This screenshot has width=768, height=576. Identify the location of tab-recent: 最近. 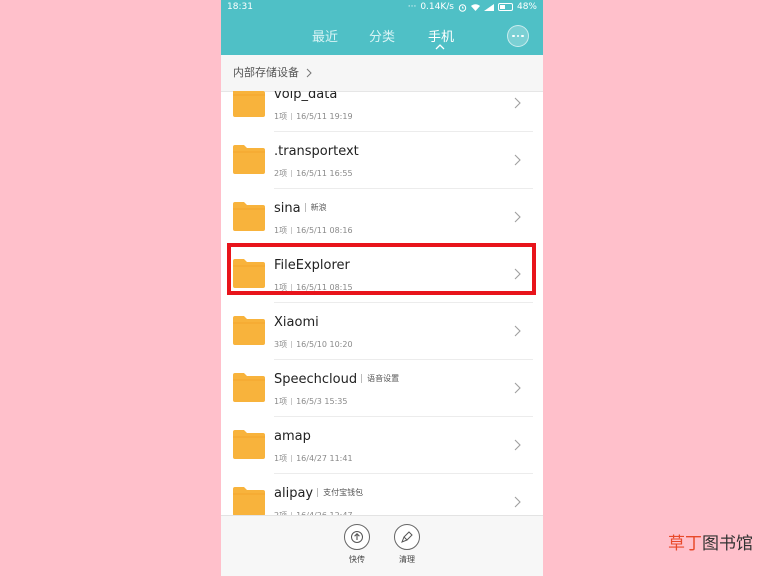
(325, 35).